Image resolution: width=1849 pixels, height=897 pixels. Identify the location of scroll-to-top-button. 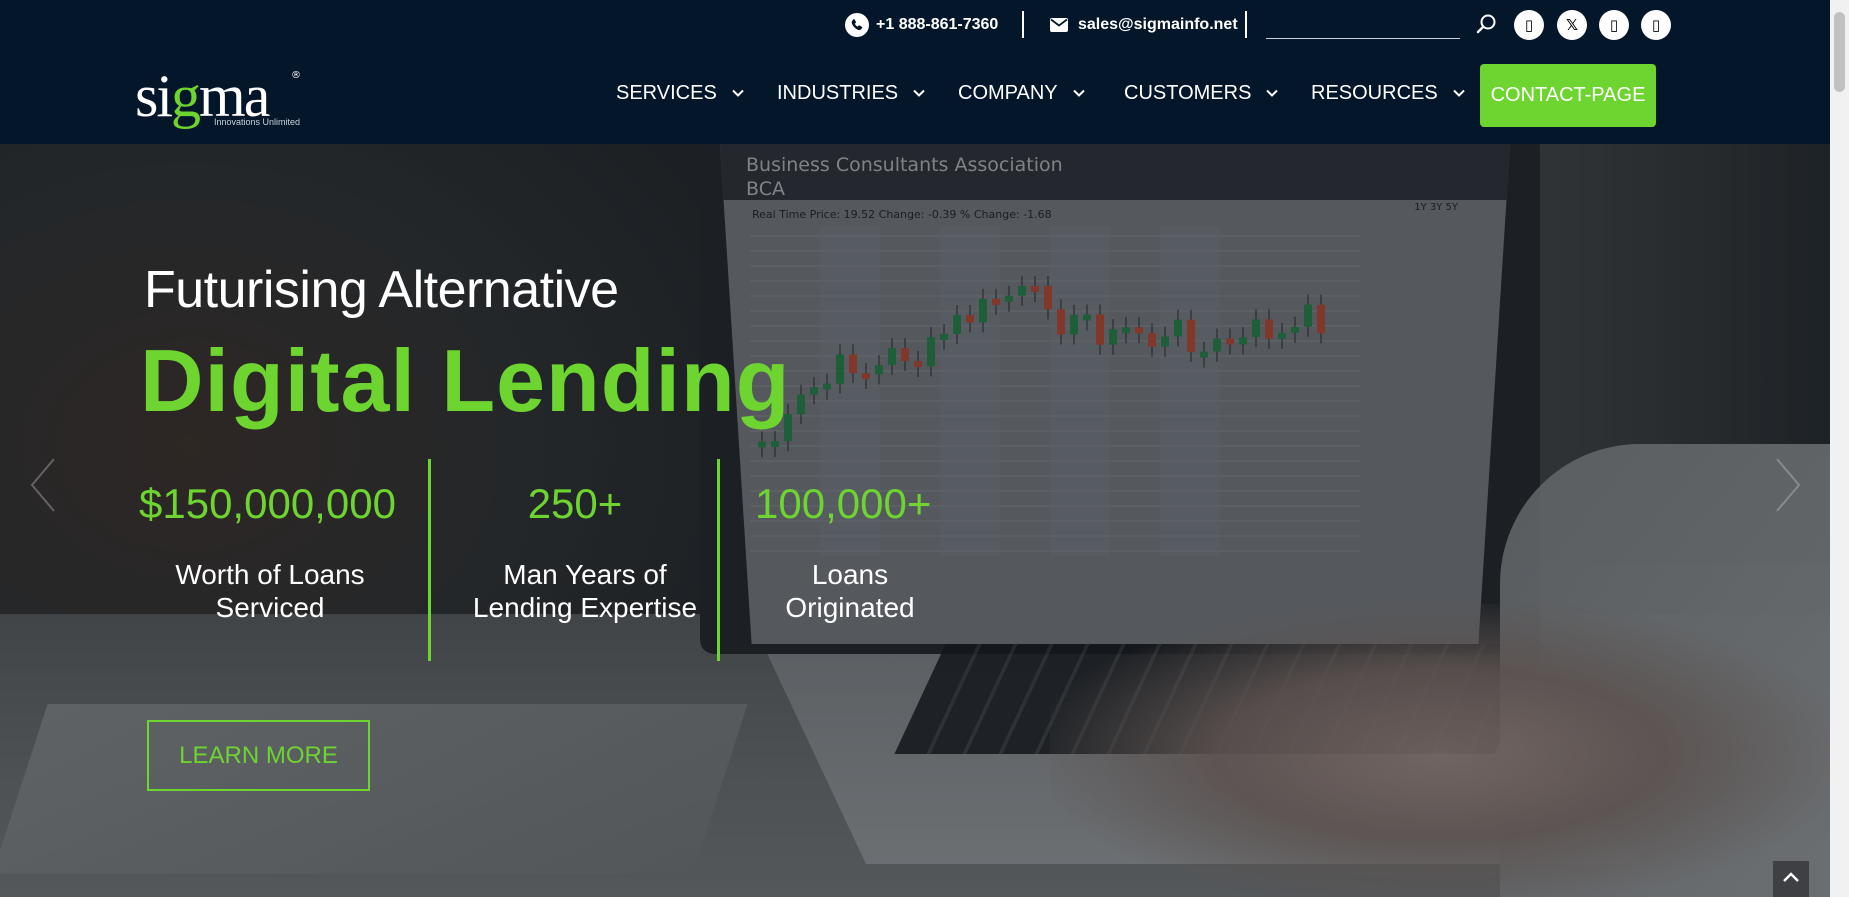
(1791, 879).